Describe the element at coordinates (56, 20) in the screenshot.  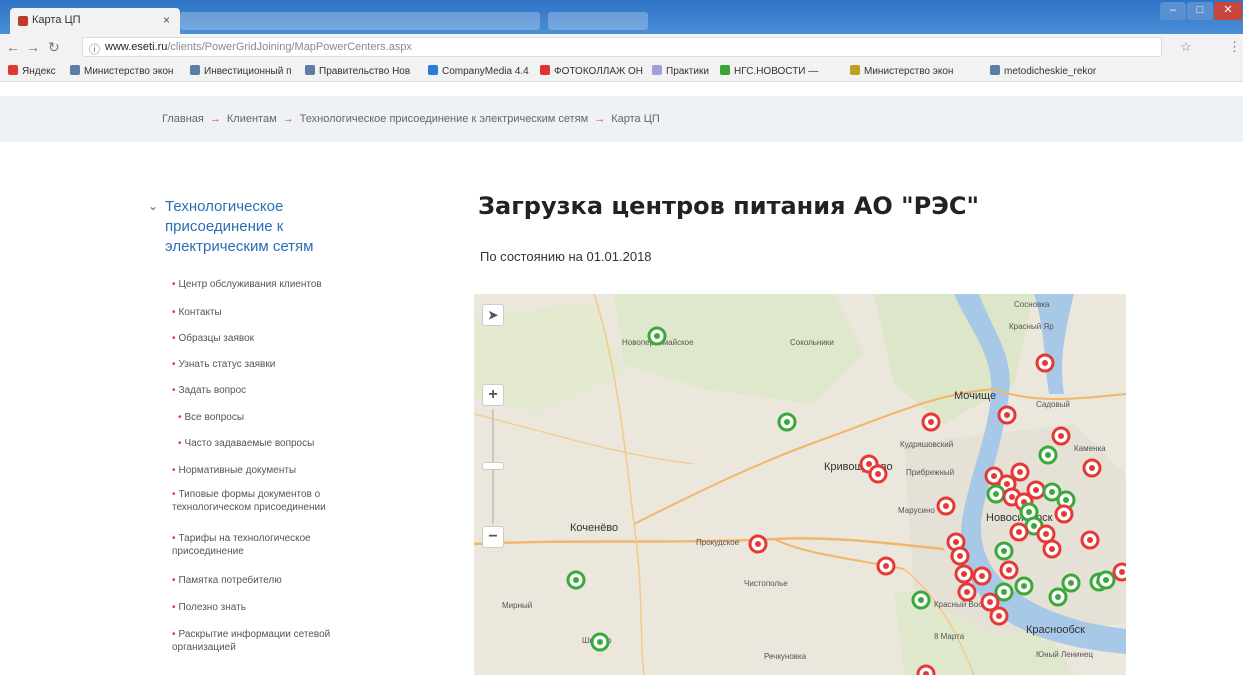
I see `tab-title: Карта ЦП` at that location.